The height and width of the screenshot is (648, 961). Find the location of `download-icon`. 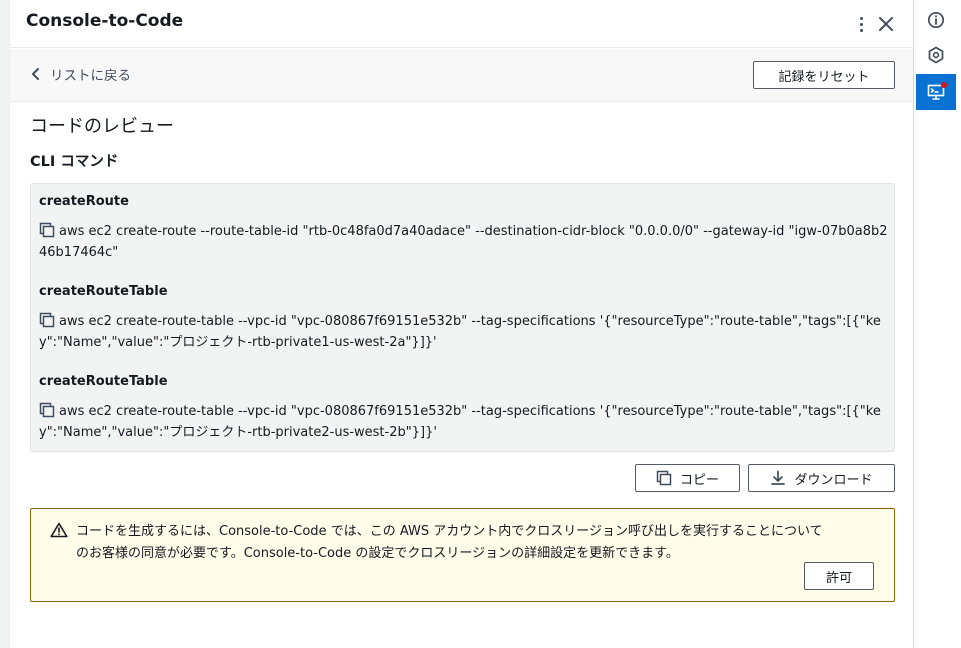

download-icon is located at coordinates (778, 477).